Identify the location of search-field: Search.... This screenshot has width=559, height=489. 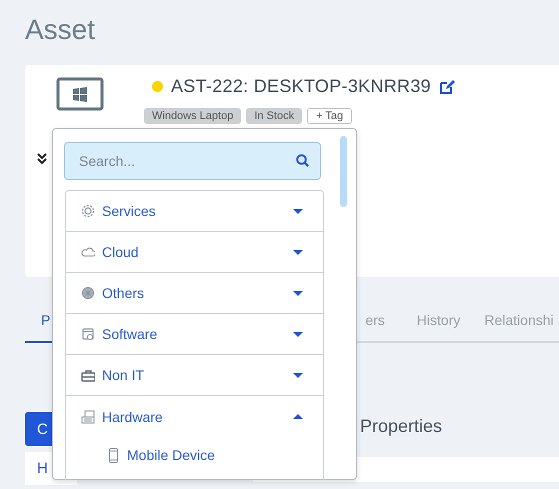
(192, 161).